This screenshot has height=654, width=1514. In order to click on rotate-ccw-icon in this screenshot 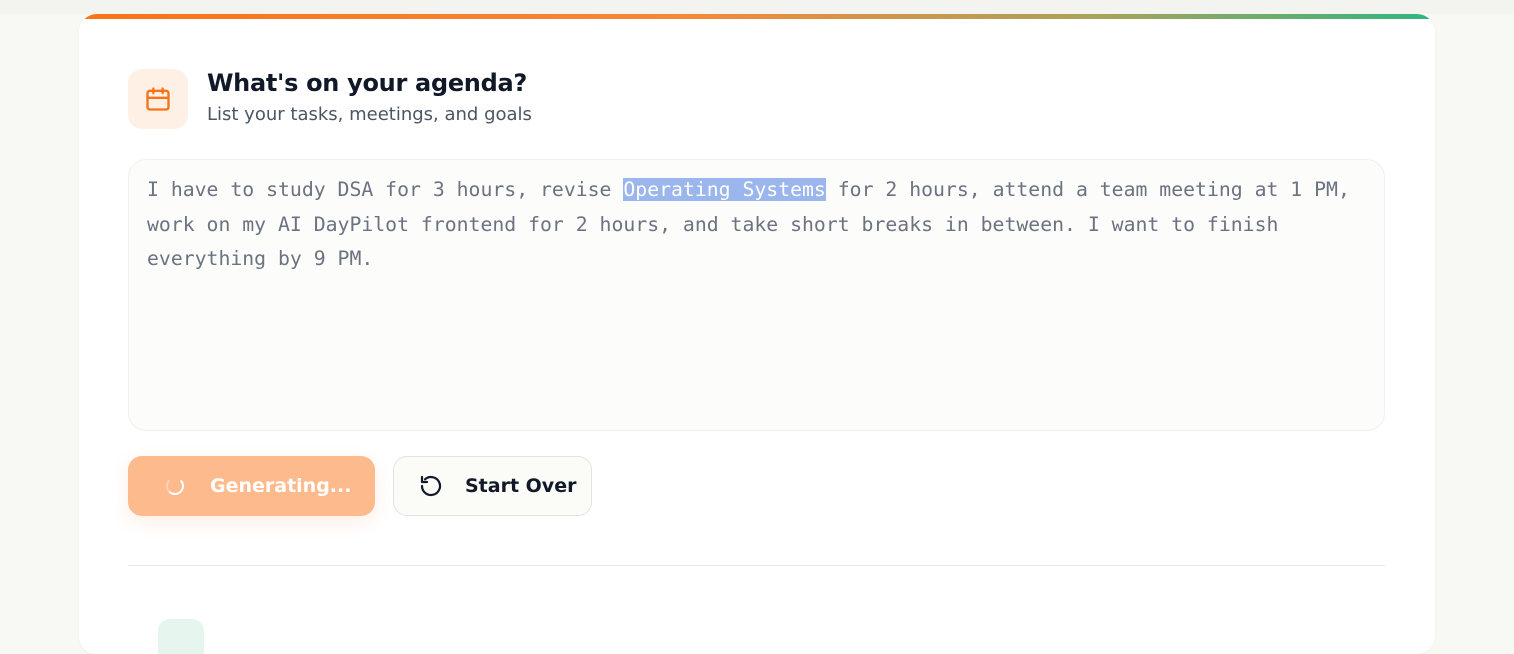, I will do `click(431, 486)`.